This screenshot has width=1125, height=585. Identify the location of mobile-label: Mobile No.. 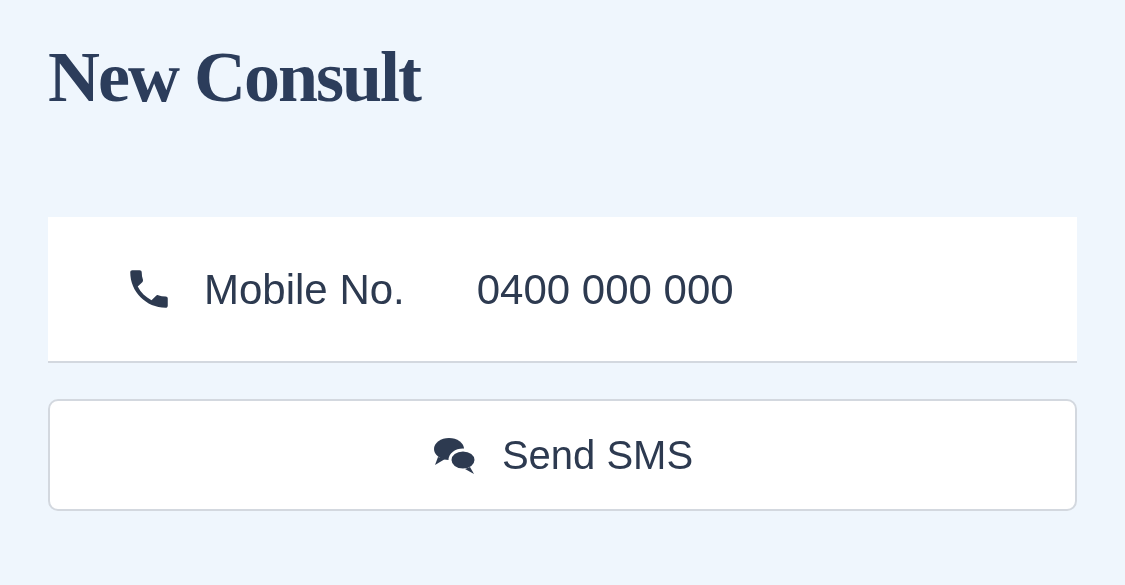
(304, 289).